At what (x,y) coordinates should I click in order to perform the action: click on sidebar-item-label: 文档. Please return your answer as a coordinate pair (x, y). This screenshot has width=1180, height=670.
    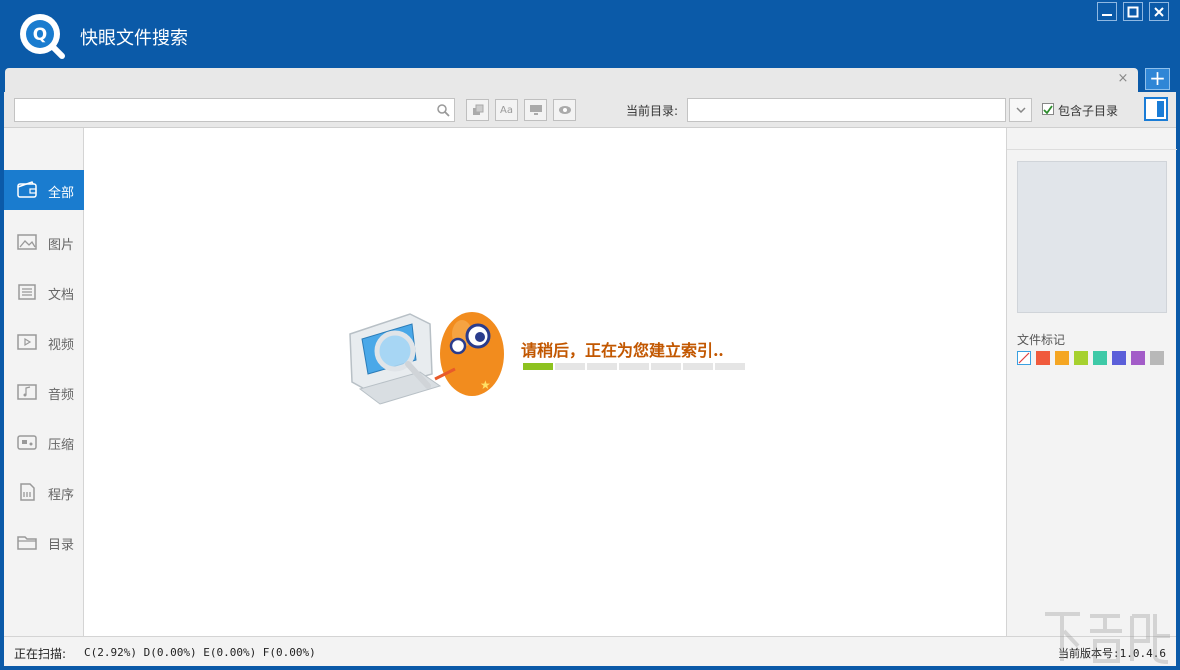
    Looking at the image, I should click on (61, 295).